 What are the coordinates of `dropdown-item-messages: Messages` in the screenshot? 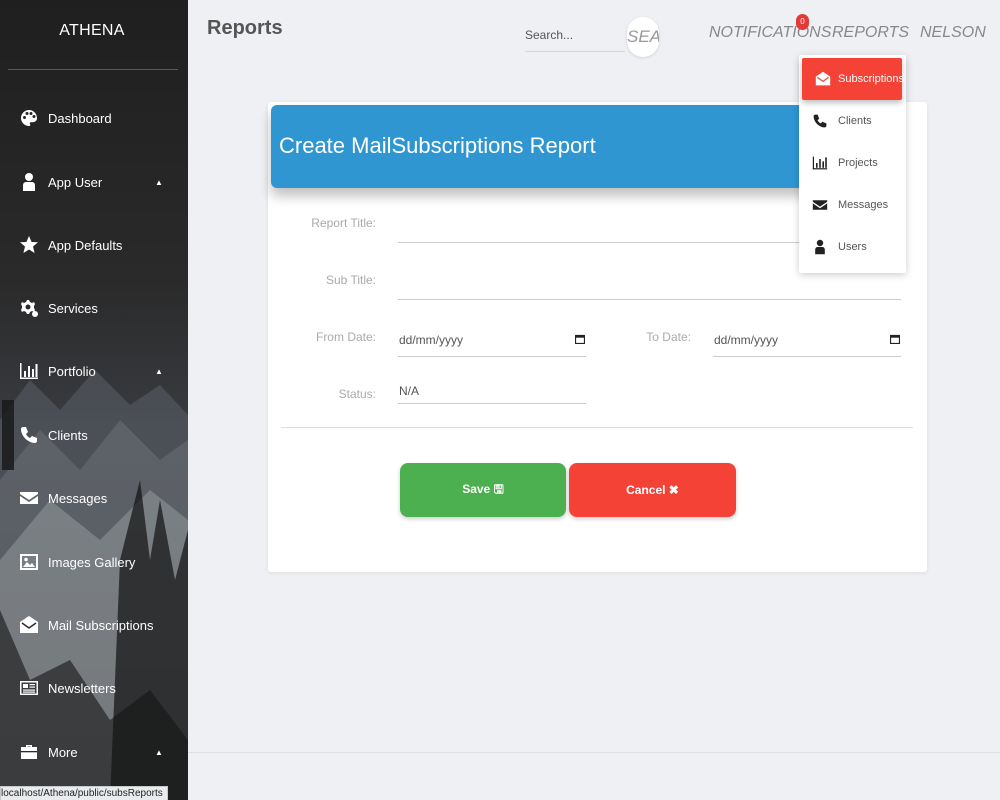 It's located at (852, 205).